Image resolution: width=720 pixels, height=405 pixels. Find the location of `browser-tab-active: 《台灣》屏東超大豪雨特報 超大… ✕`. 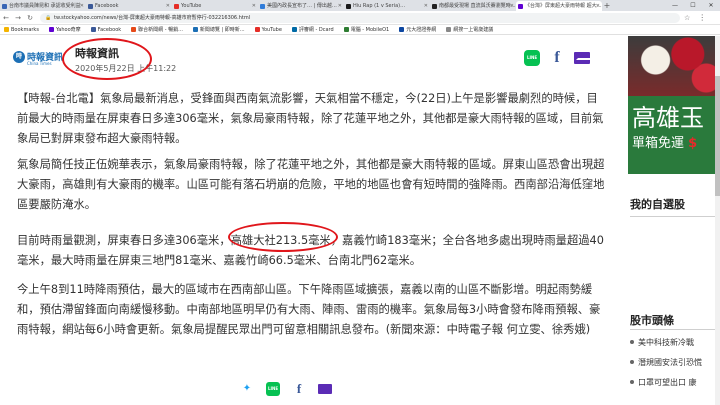

browser-tab-active: 《台灣》屏東超大豪雨特報 超大… ✕ is located at coordinates (559, 6).